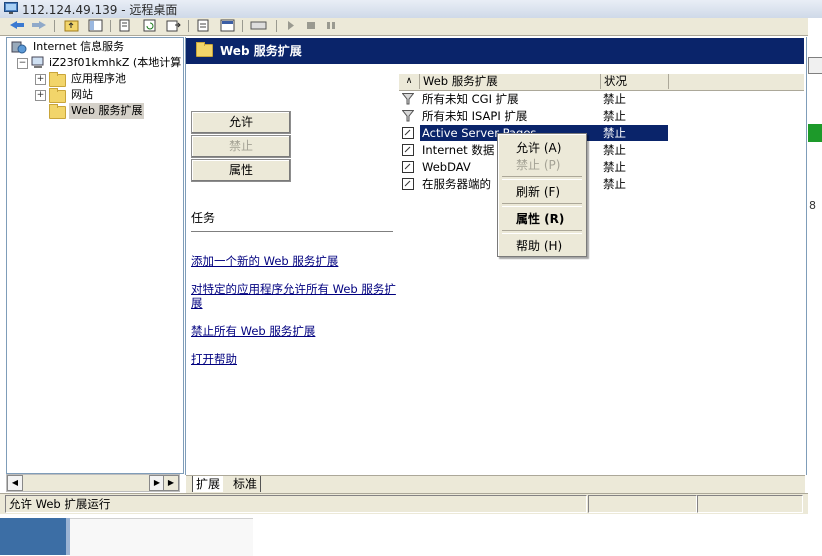 Image resolution: width=822 pixels, height=556 pixels. What do you see at coordinates (39, 25) in the screenshot?
I see `forward-icon` at bounding box center [39, 25].